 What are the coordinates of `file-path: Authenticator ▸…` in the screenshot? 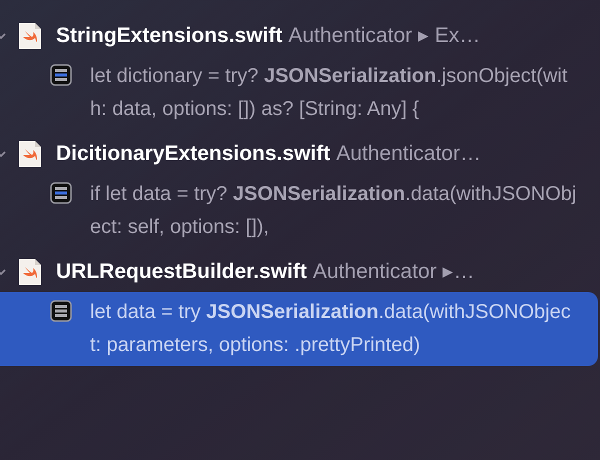 It's located at (393, 272).